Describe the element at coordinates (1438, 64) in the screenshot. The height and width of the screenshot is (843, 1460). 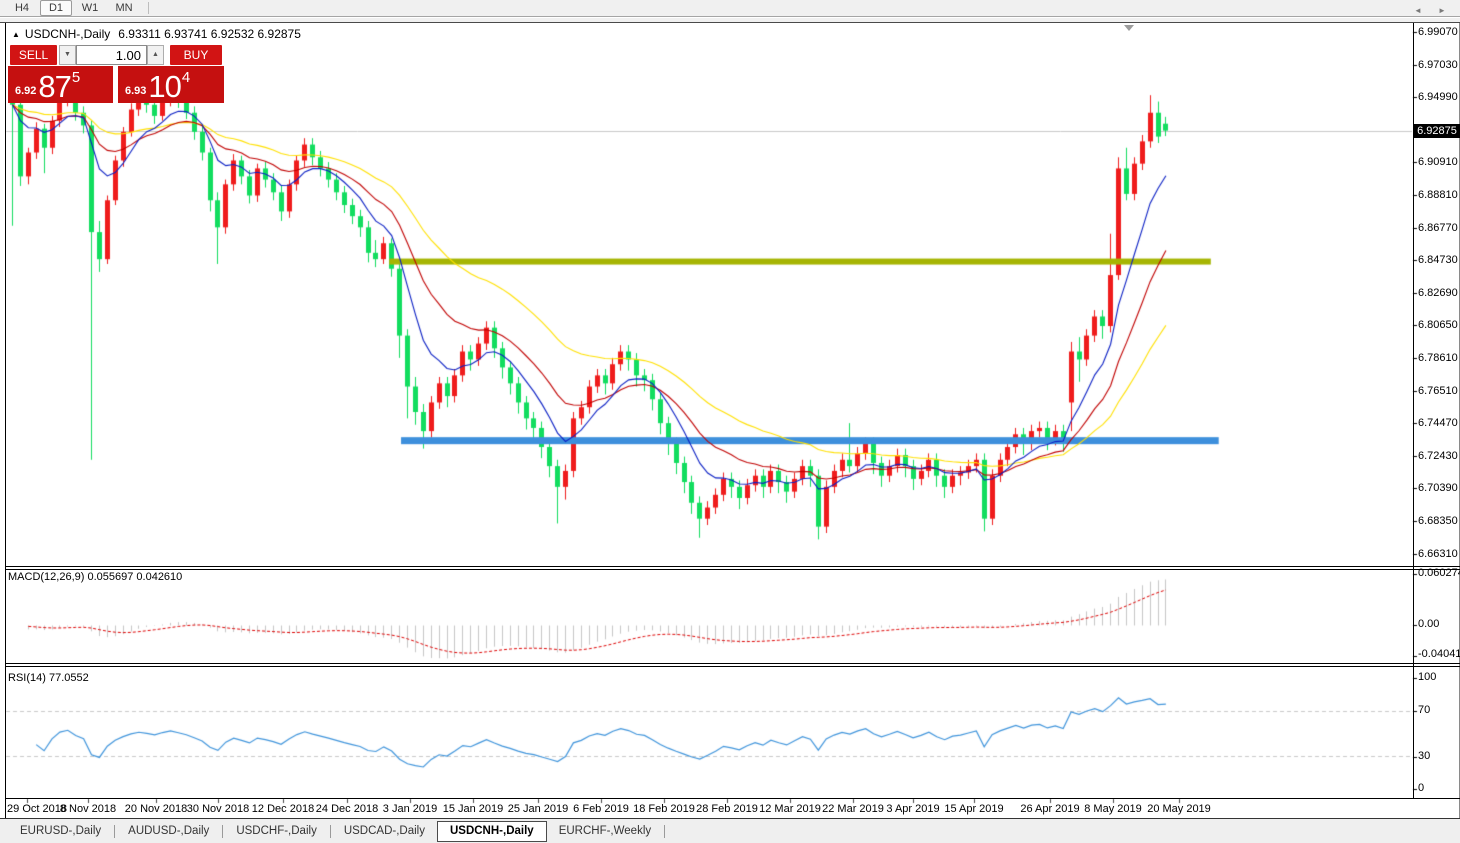
I see `price-axis-label: 6.97030` at that location.